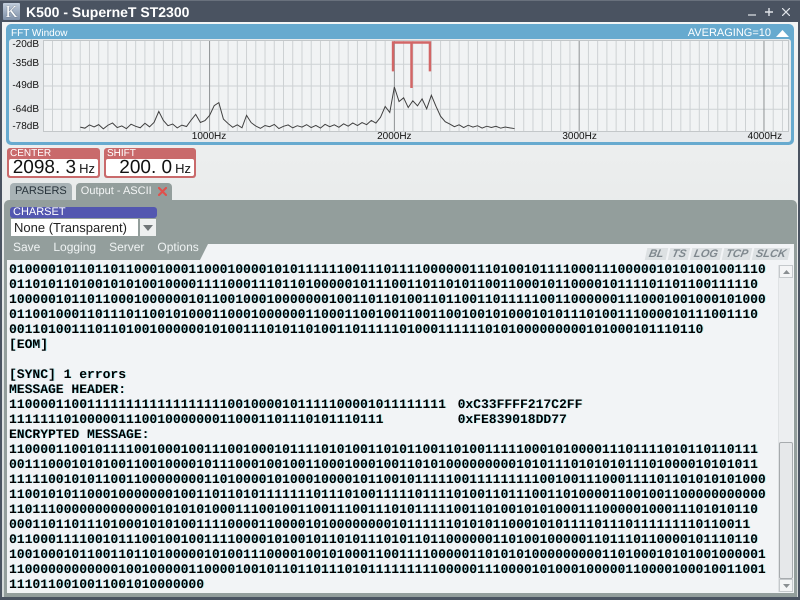 Image resolution: width=800 pixels, height=600 pixels. What do you see at coordinates (387, 269) in the screenshot?
I see `output-line: 0100001011011011000100011000100001010111111001110111100000011101001011110001110000010101001001110` at bounding box center [387, 269].